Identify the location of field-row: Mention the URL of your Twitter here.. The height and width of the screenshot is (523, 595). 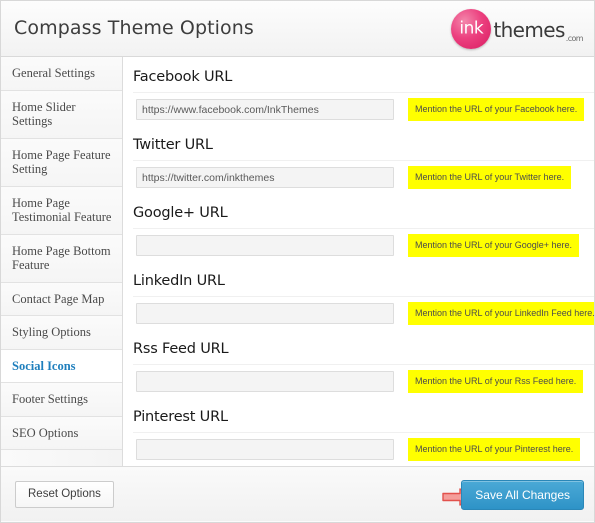
(363, 177).